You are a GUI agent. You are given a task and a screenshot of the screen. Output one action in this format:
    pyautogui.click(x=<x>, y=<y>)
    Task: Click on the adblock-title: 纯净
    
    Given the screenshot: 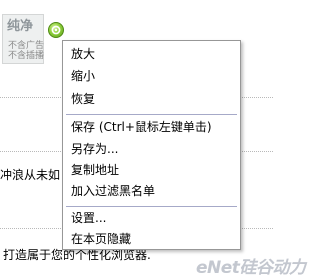 What is the action you would take?
    pyautogui.click(x=20, y=26)
    